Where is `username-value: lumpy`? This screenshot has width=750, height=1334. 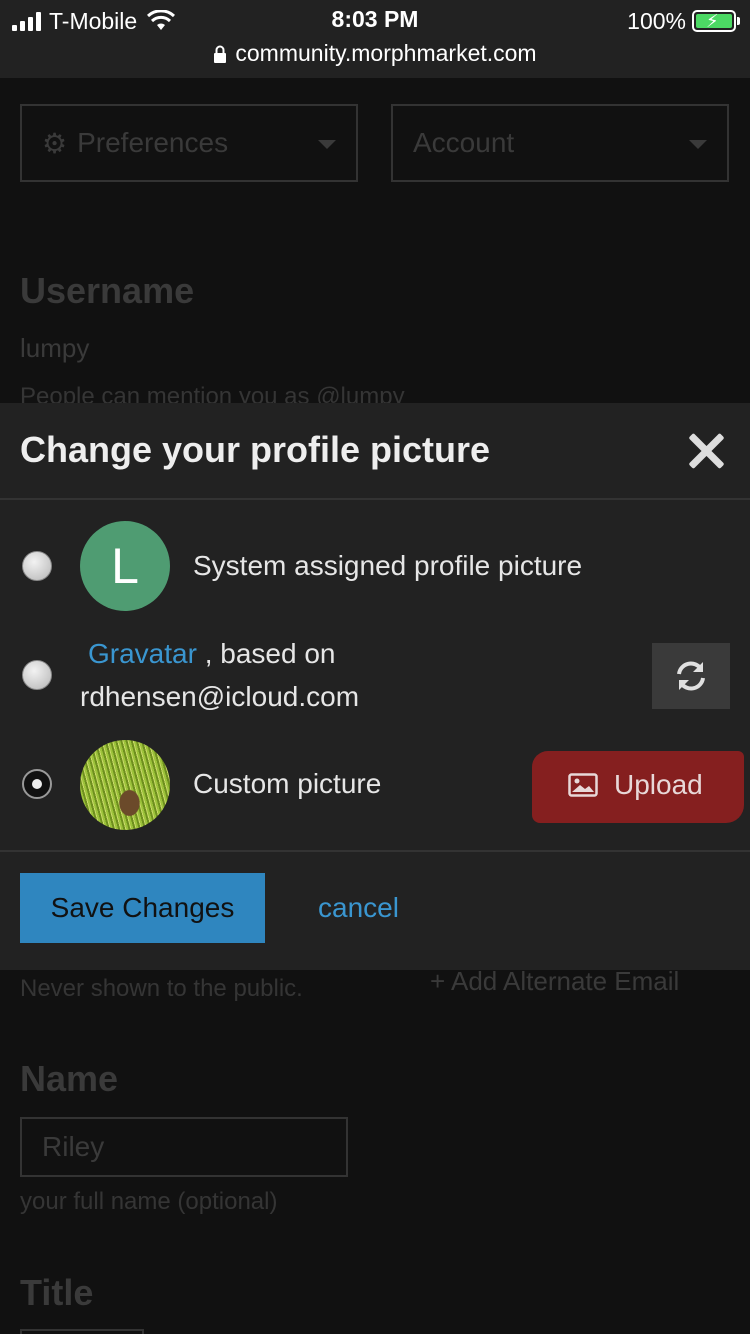
username-value: lumpy is located at coordinates (55, 348).